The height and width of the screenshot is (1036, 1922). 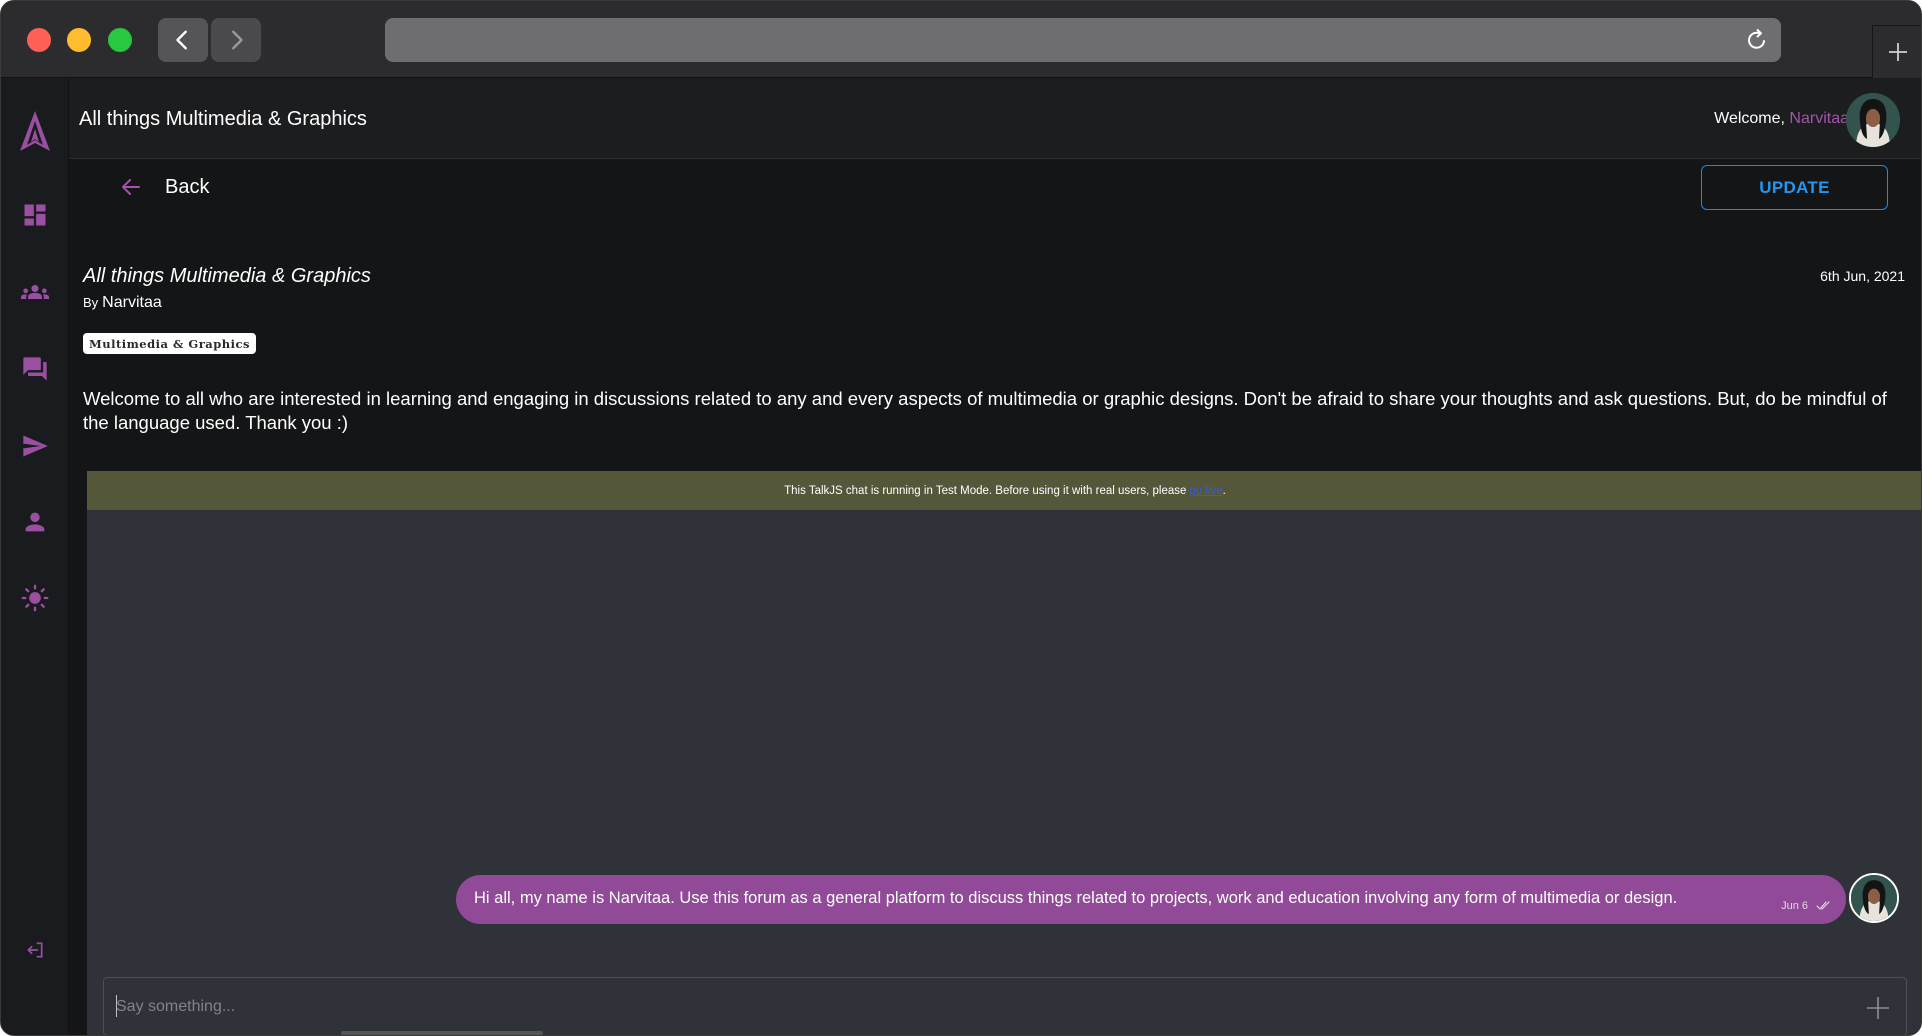 I want to click on welcome-prefix: Welcome,, so click(x=1752, y=118).